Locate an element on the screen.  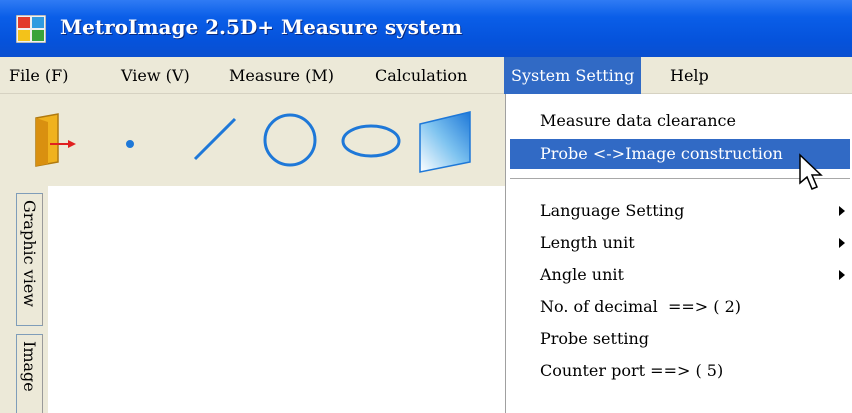
point-icon is located at coordinates (130, 144).